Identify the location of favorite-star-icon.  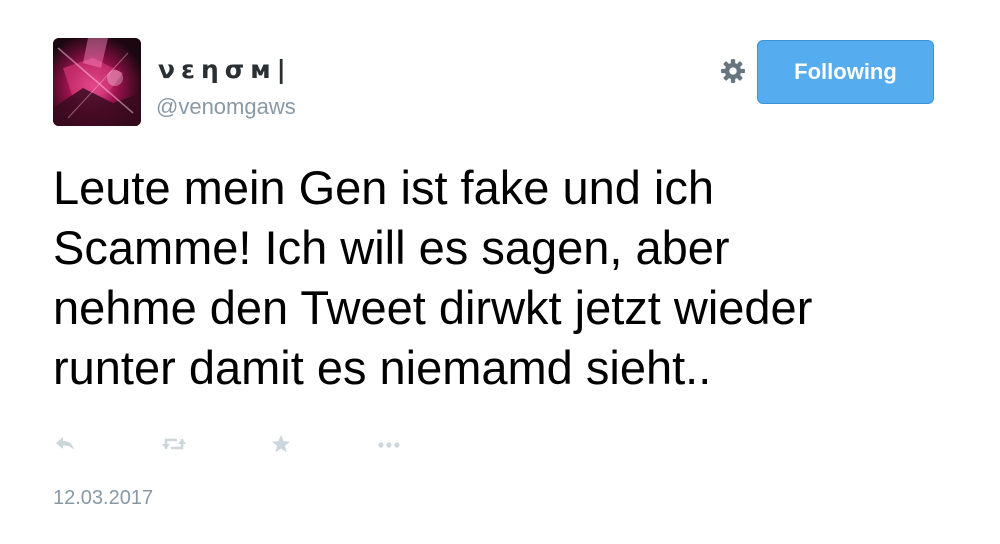
(282, 444).